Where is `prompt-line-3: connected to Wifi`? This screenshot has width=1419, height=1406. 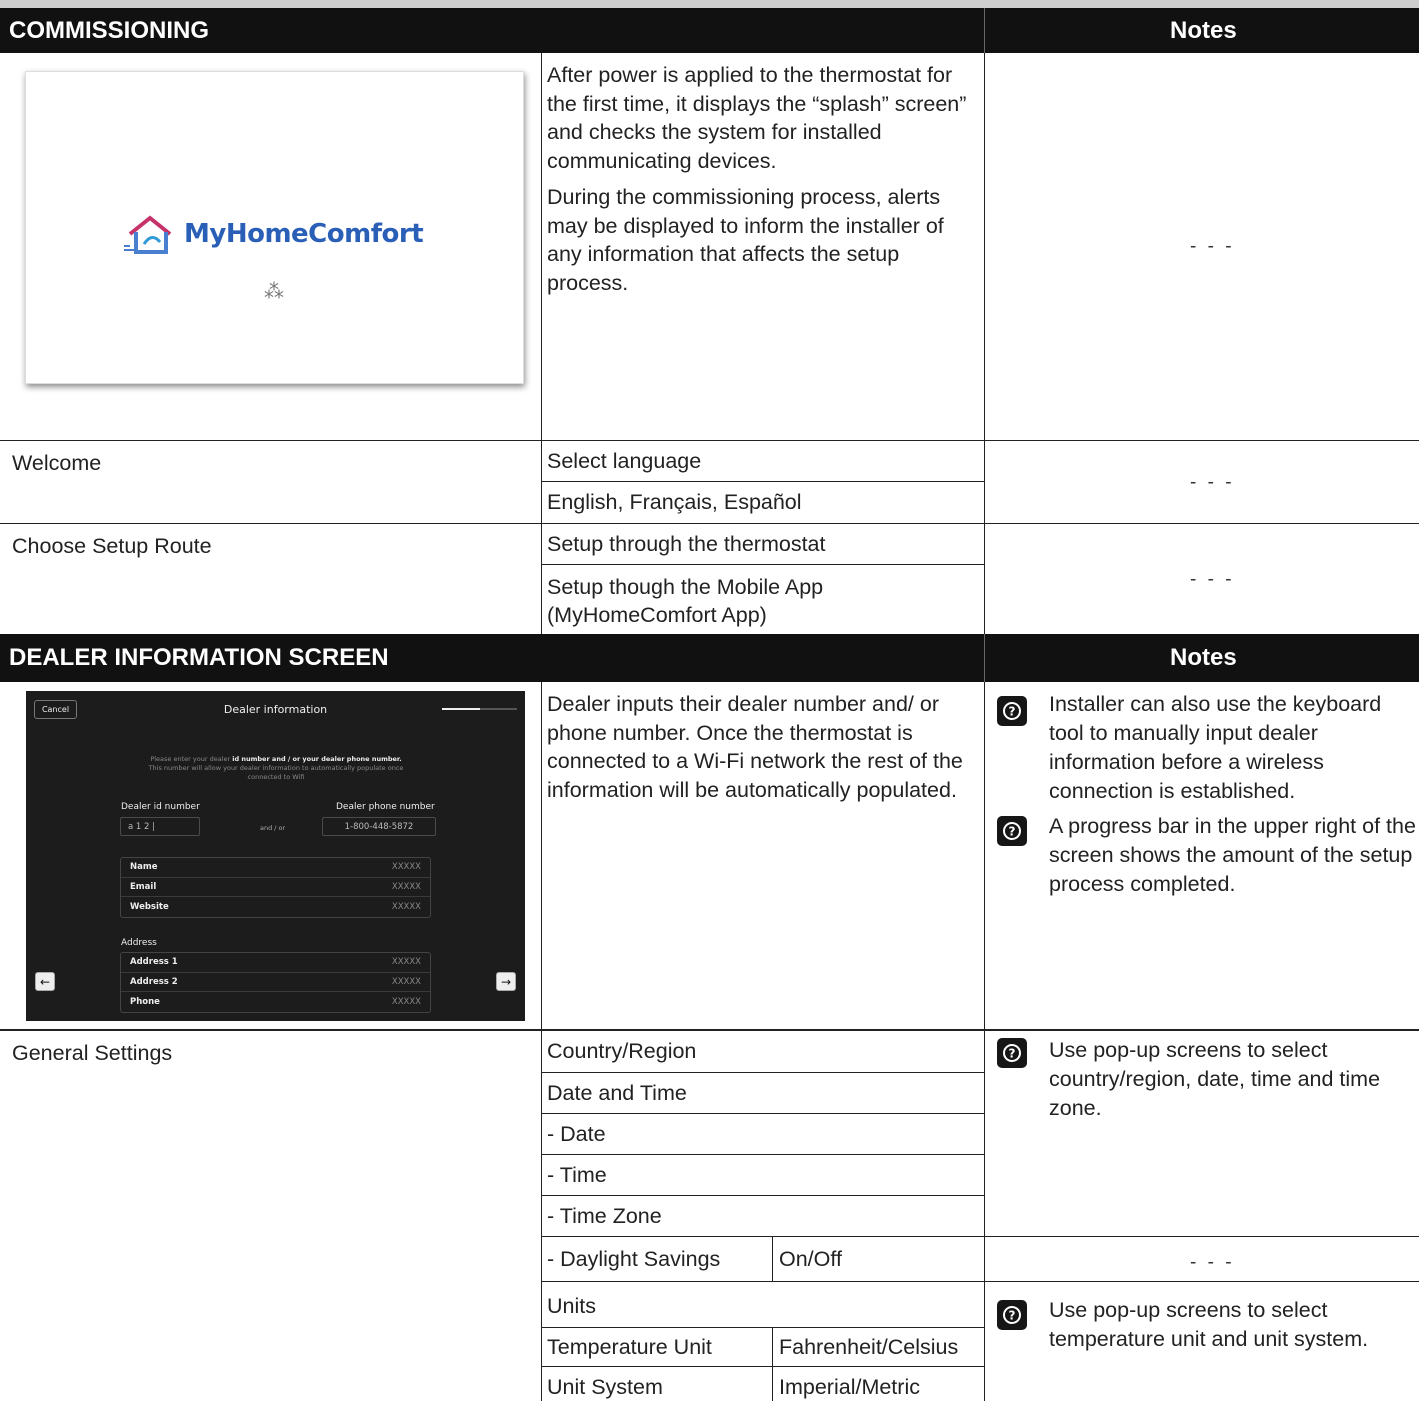 prompt-line-3: connected to Wifi is located at coordinates (276, 777).